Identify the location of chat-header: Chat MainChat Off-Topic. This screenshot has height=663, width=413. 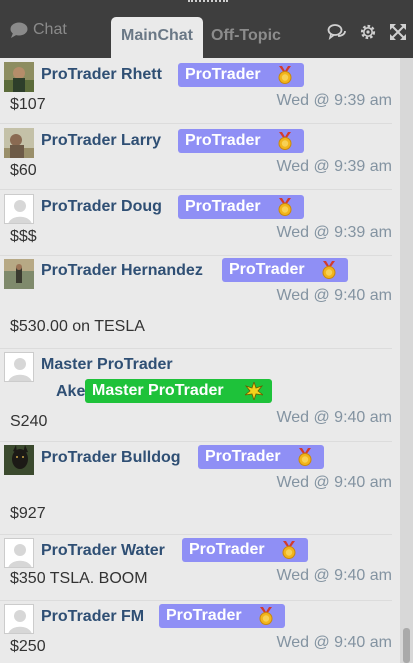
(206, 29).